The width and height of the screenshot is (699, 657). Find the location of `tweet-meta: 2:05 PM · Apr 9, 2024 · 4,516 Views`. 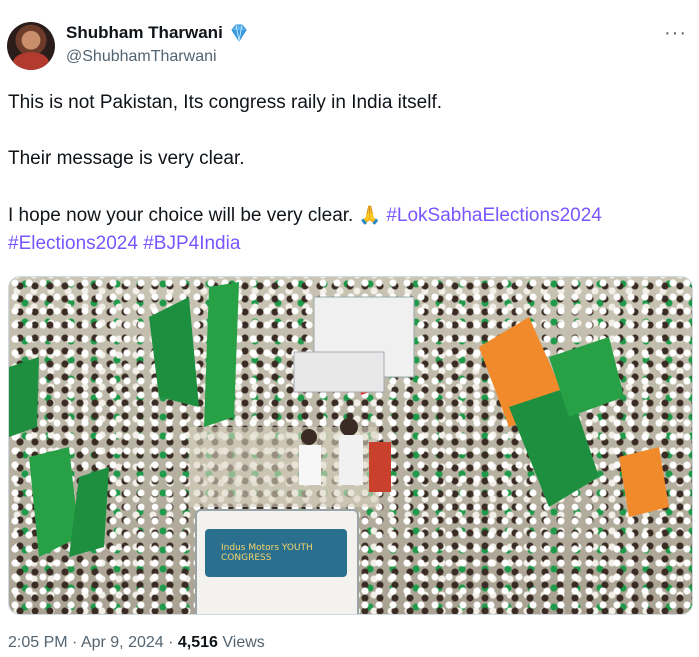

tweet-meta: 2:05 PM · Apr 9, 2024 · 4,516 Views is located at coordinates (136, 643).